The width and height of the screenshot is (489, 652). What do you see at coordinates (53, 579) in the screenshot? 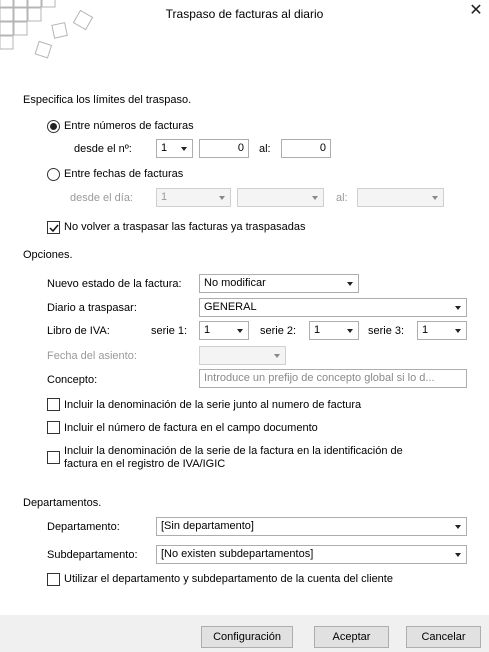
I see `cliente-checkbox` at bounding box center [53, 579].